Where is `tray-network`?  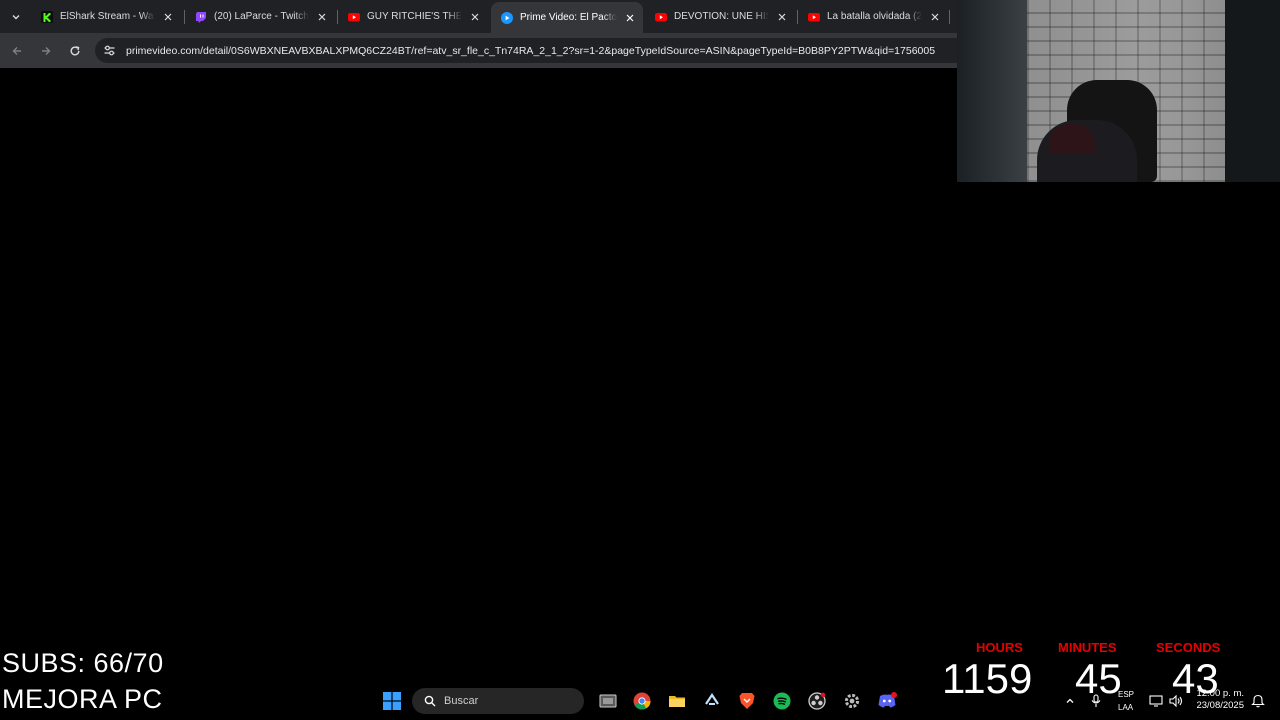
tray-network is located at coordinates (1156, 701).